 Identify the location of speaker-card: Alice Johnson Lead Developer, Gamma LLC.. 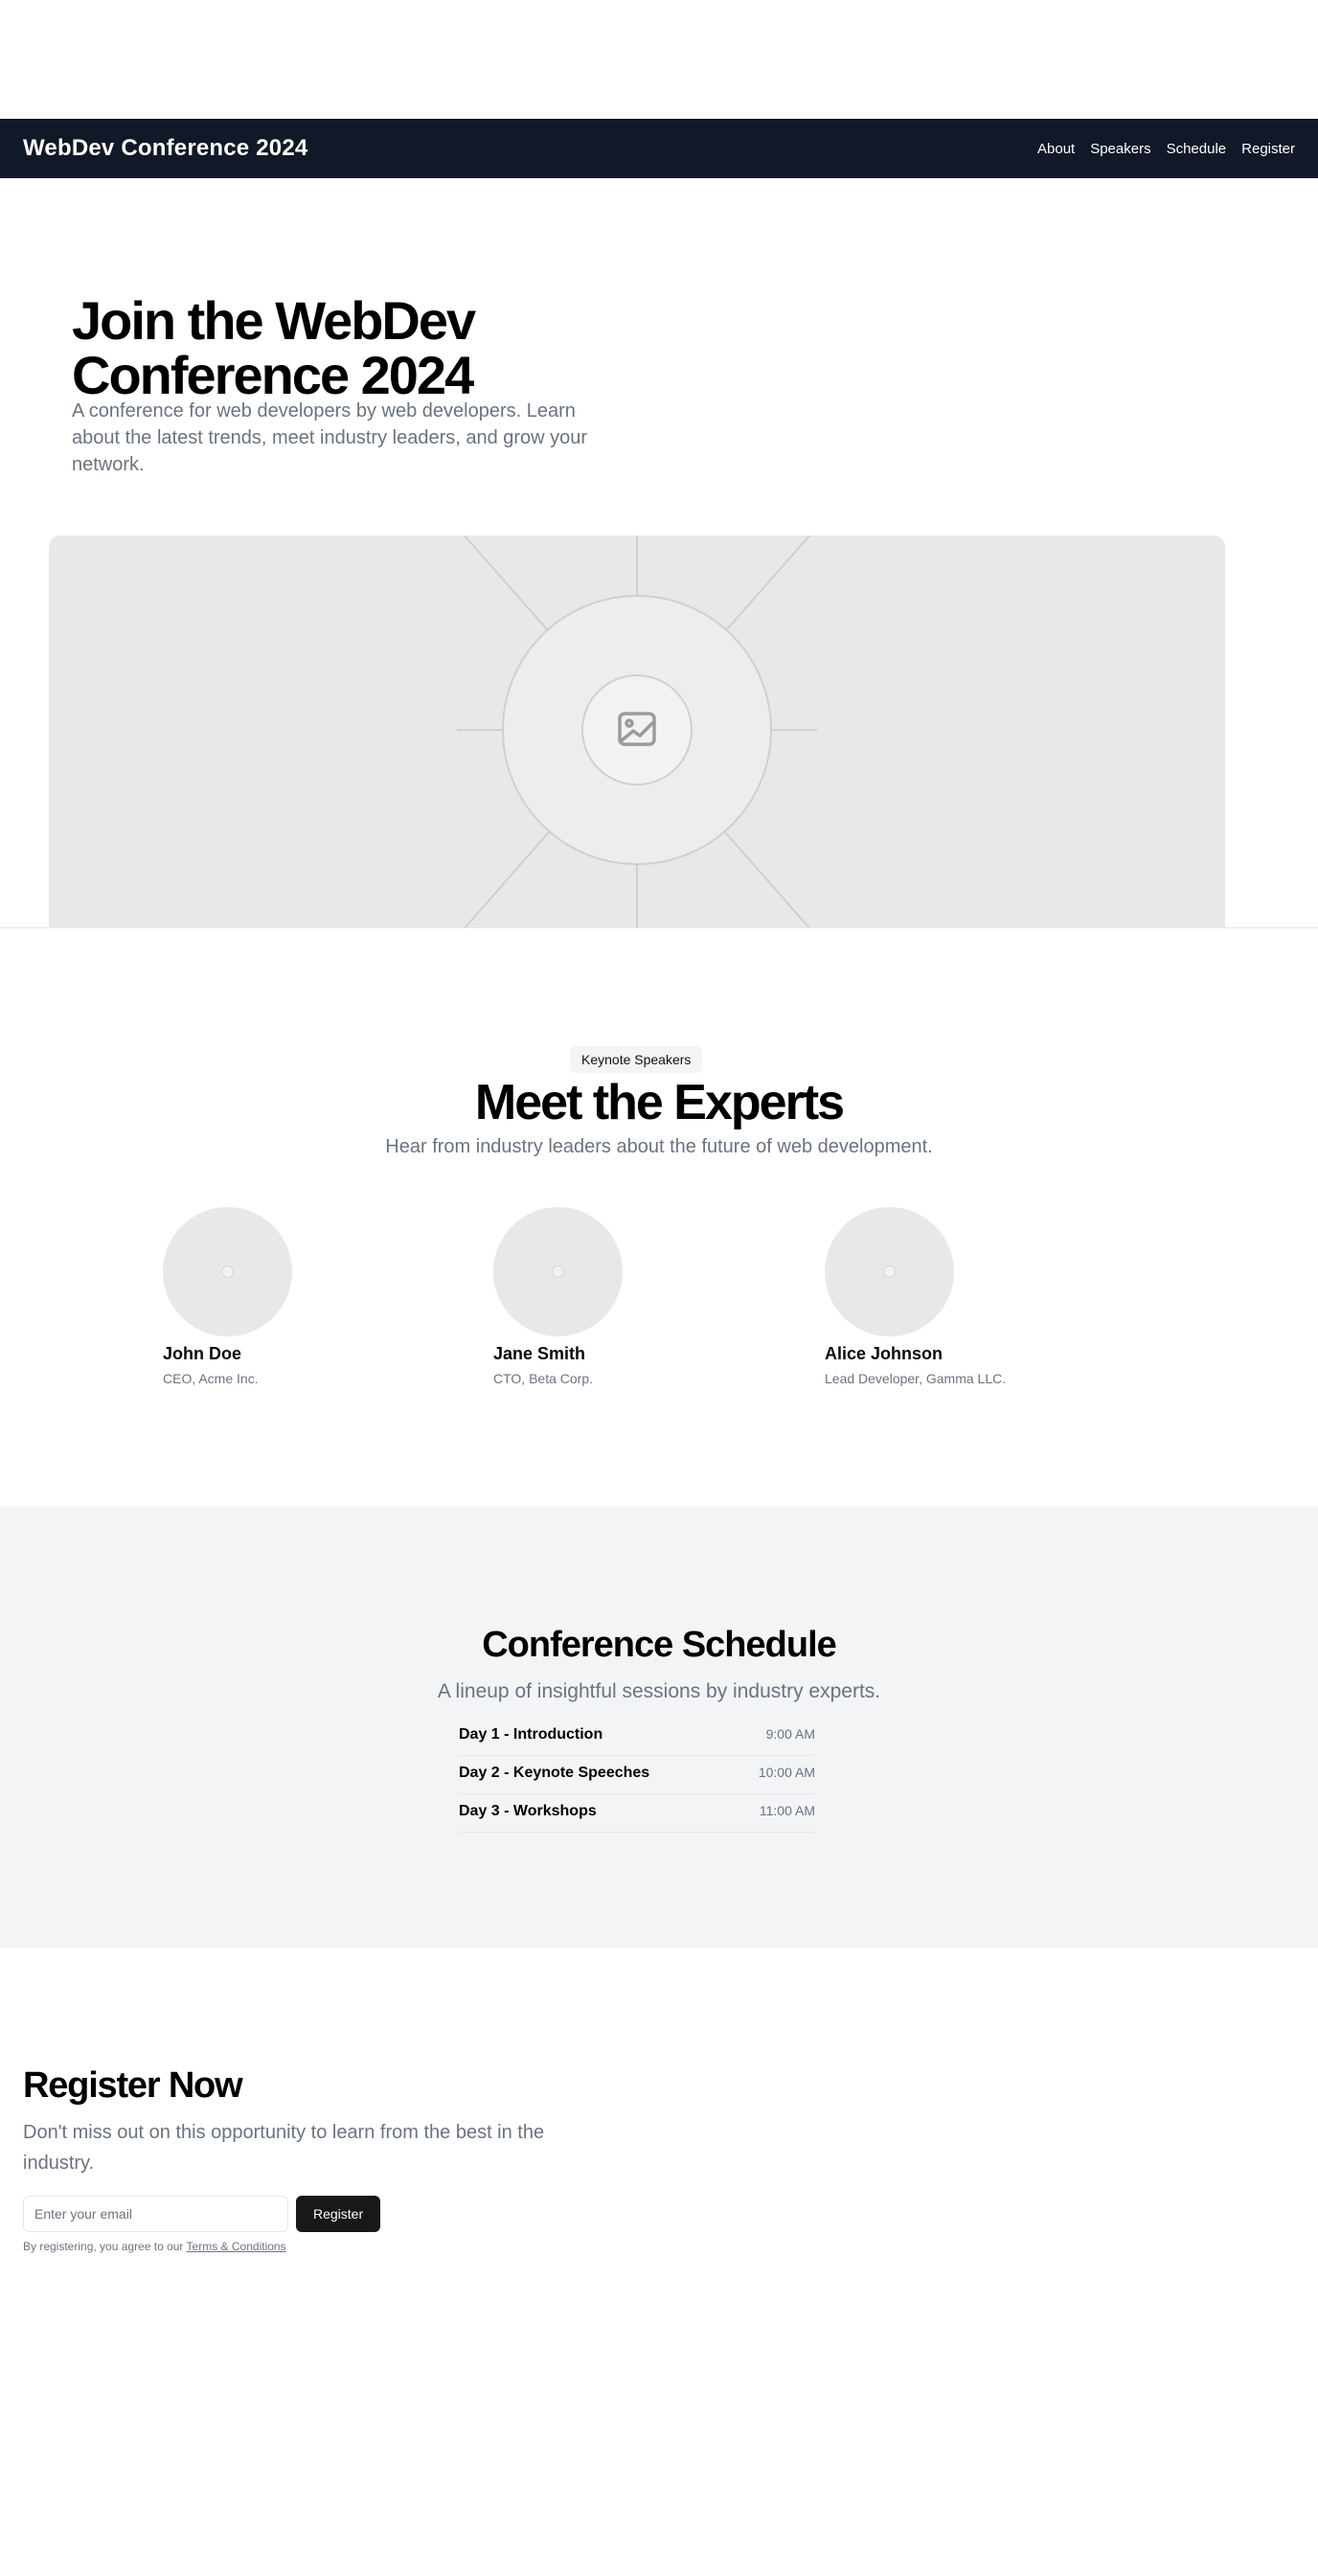
(968, 1297).